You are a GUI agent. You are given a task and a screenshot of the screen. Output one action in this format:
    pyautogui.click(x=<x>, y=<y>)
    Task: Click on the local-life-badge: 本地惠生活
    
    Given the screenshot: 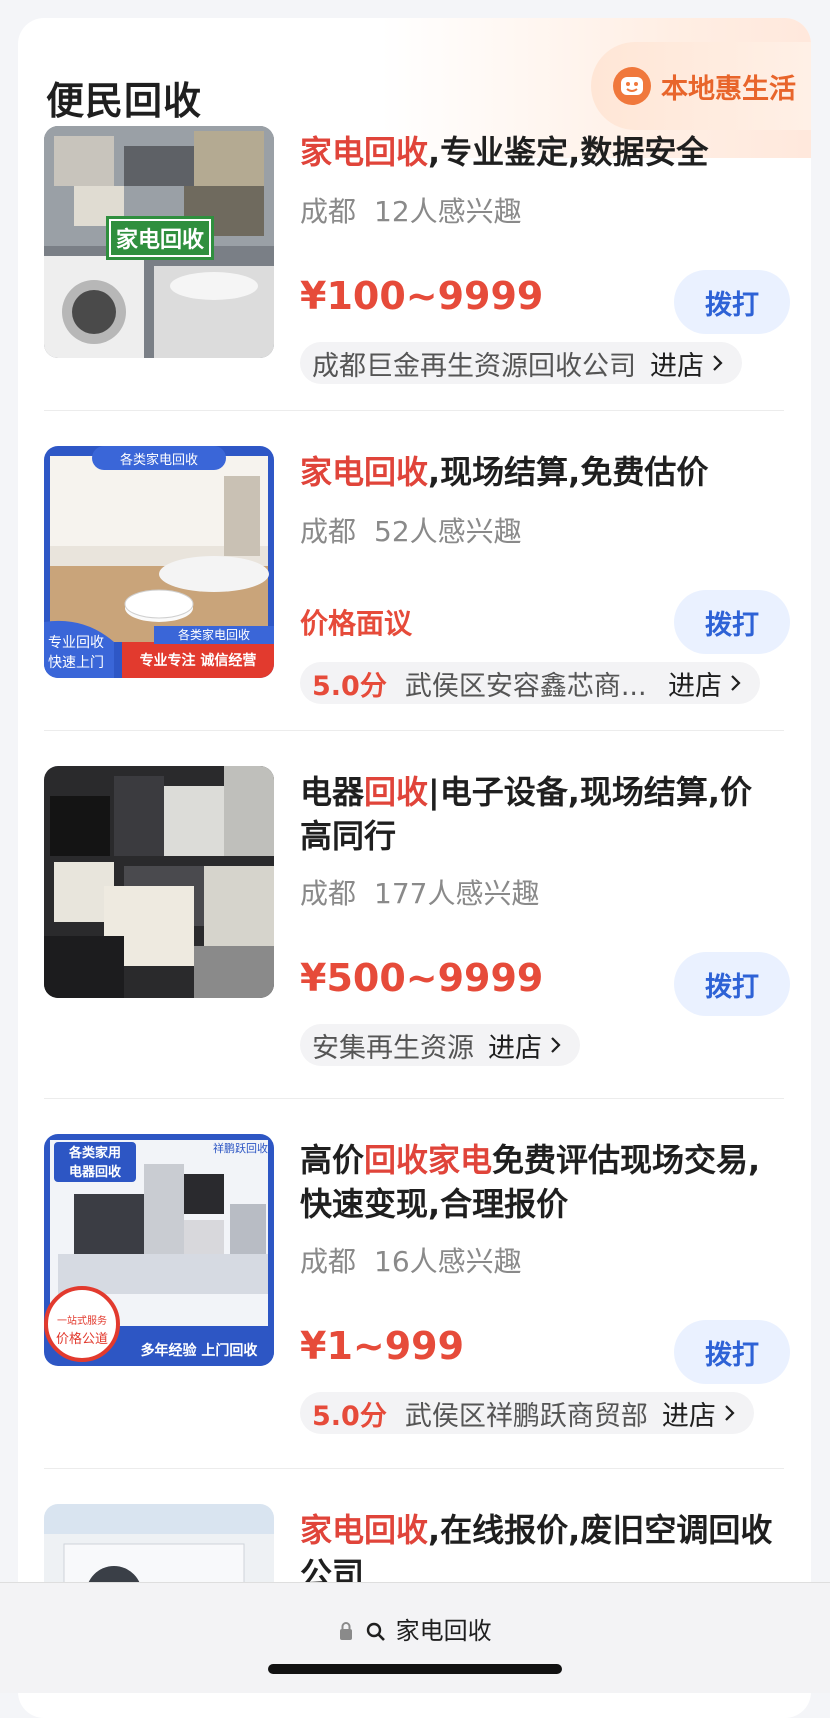 What is the action you would take?
    pyautogui.click(x=701, y=86)
    